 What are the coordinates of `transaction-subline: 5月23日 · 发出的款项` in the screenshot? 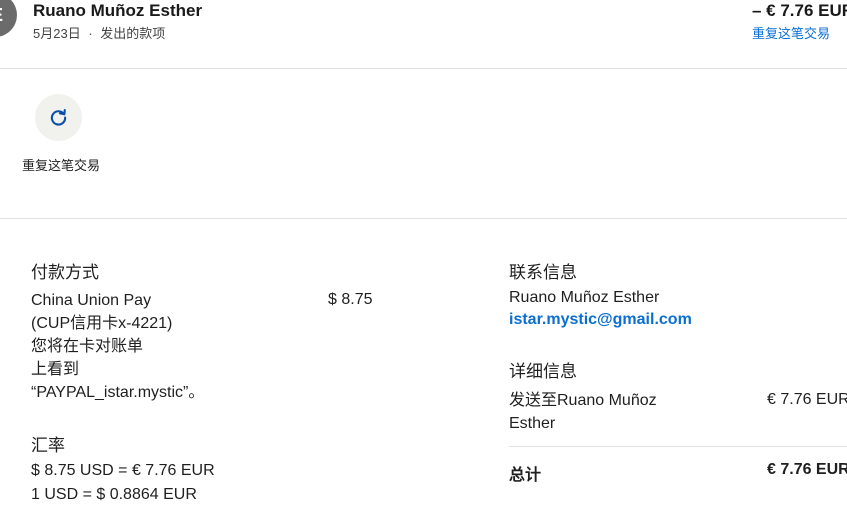 It's located at (99, 32).